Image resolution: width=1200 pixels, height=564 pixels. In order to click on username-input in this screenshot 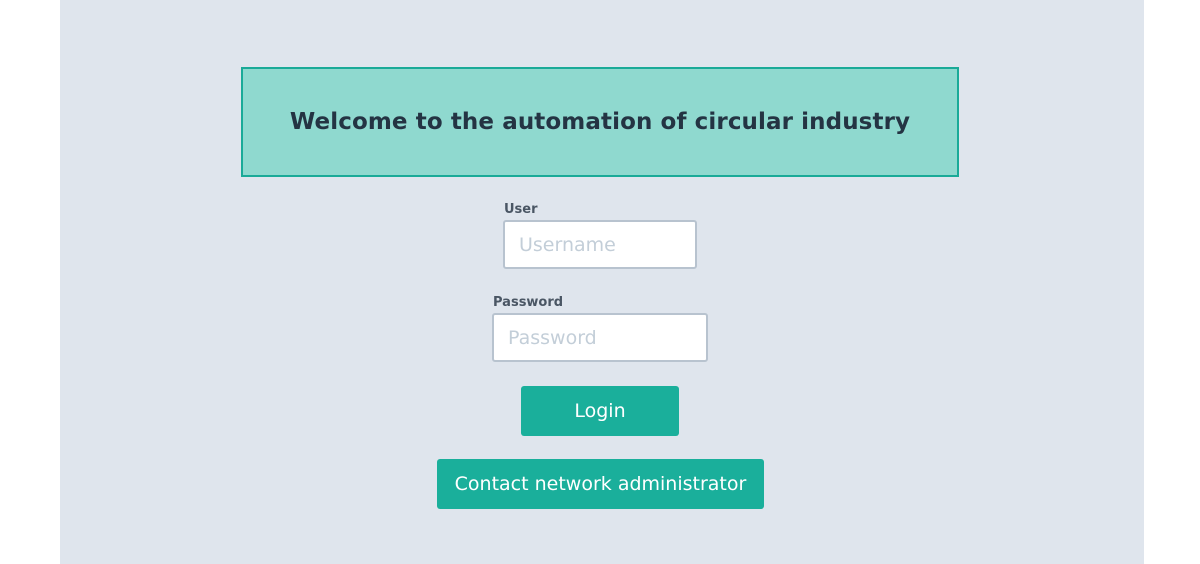, I will do `click(600, 244)`.